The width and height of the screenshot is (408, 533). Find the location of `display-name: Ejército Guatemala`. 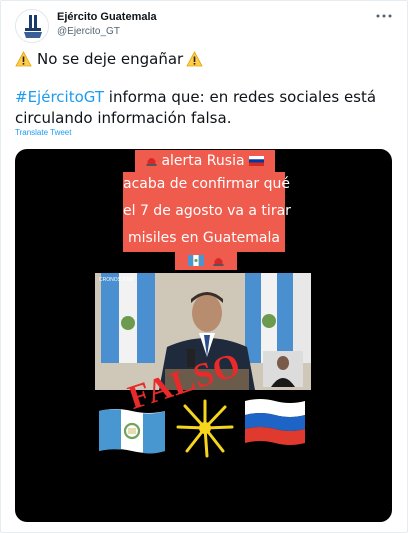

display-name: Ejército Guatemala is located at coordinates (107, 17).